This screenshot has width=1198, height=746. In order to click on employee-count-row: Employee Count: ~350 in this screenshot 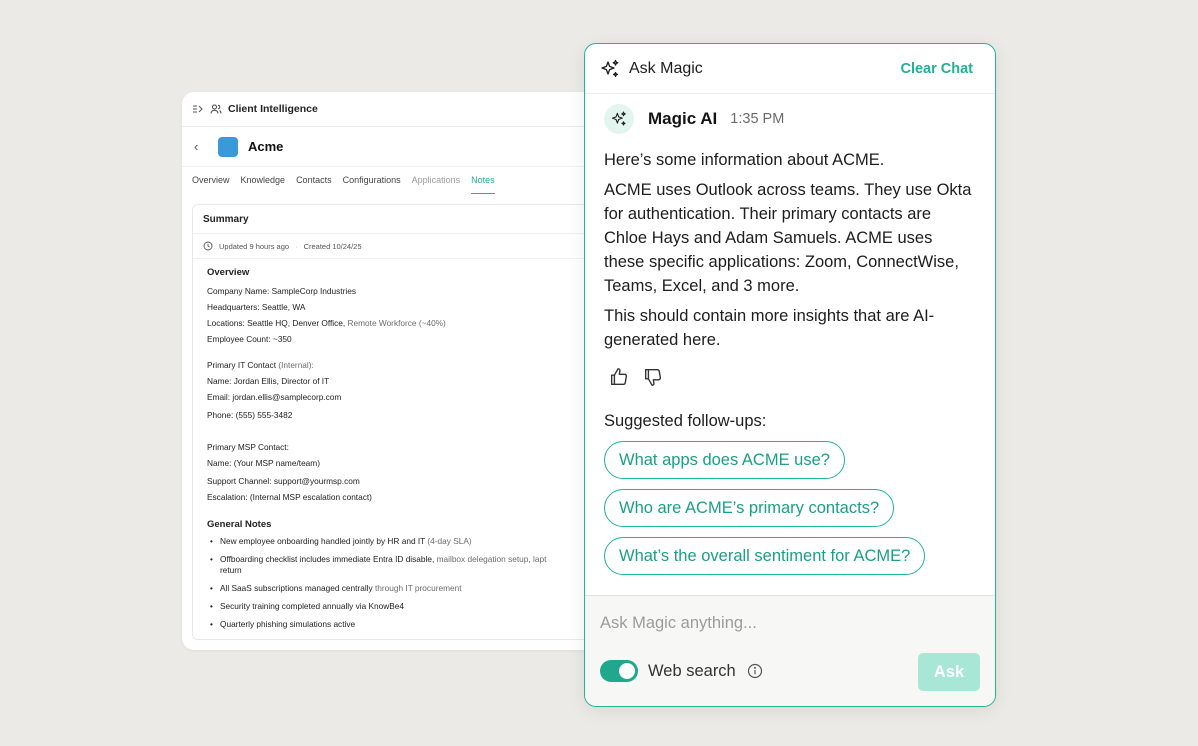, I will do `click(249, 339)`.